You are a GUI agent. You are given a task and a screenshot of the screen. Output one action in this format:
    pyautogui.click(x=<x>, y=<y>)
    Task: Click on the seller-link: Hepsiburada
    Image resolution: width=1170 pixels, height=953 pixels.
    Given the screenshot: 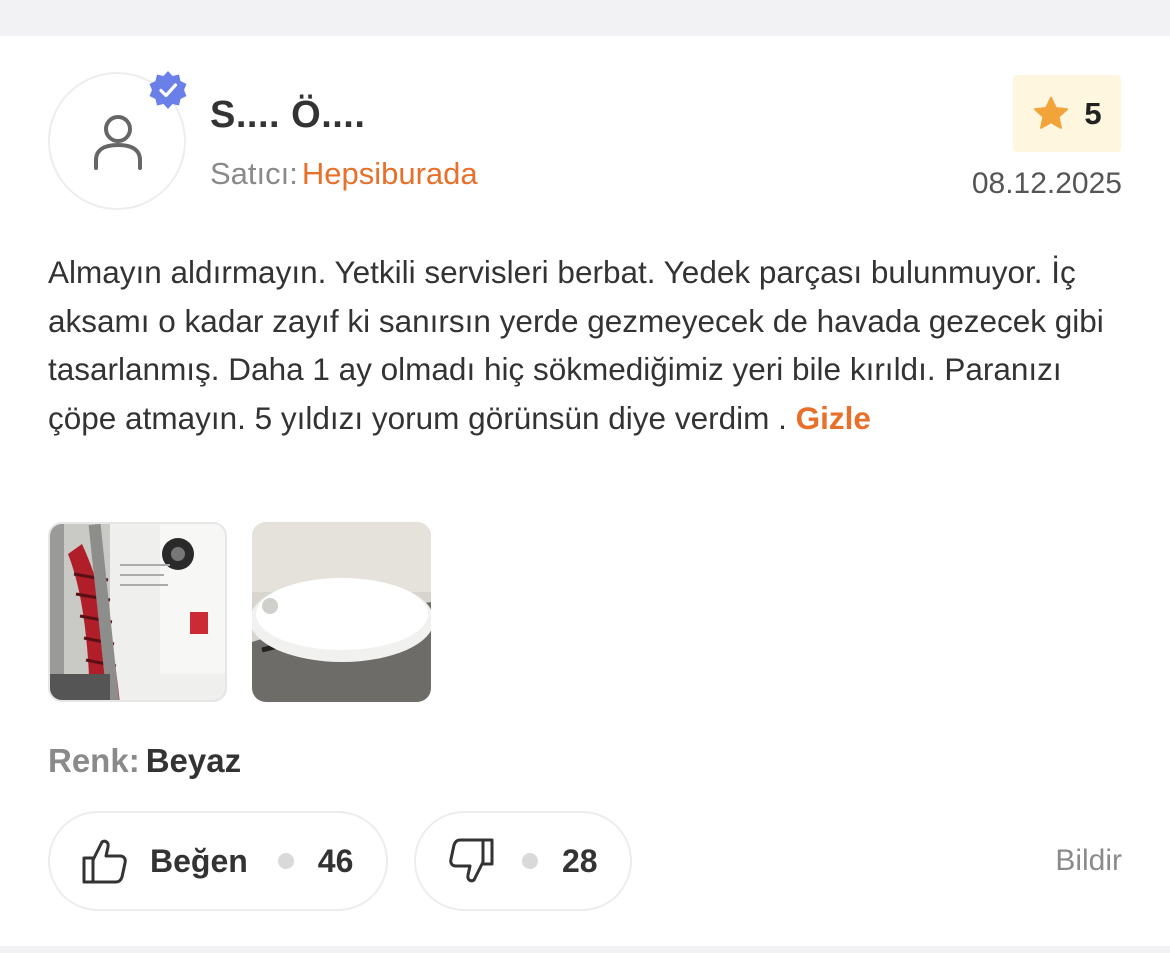 What is the action you would take?
    pyautogui.click(x=390, y=173)
    